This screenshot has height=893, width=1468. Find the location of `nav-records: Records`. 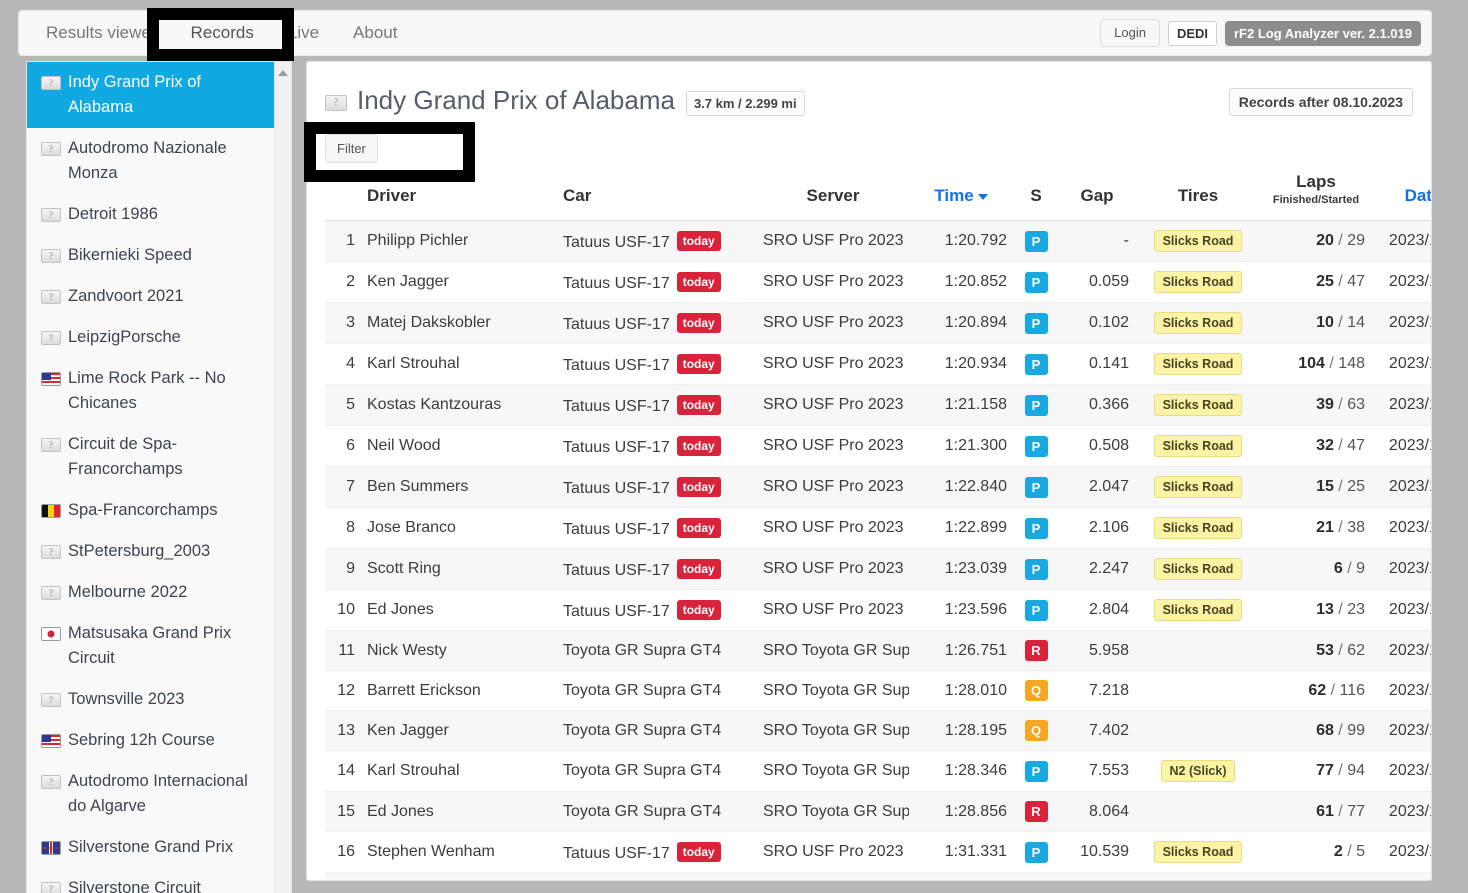

nav-records: Records is located at coordinates (222, 33).